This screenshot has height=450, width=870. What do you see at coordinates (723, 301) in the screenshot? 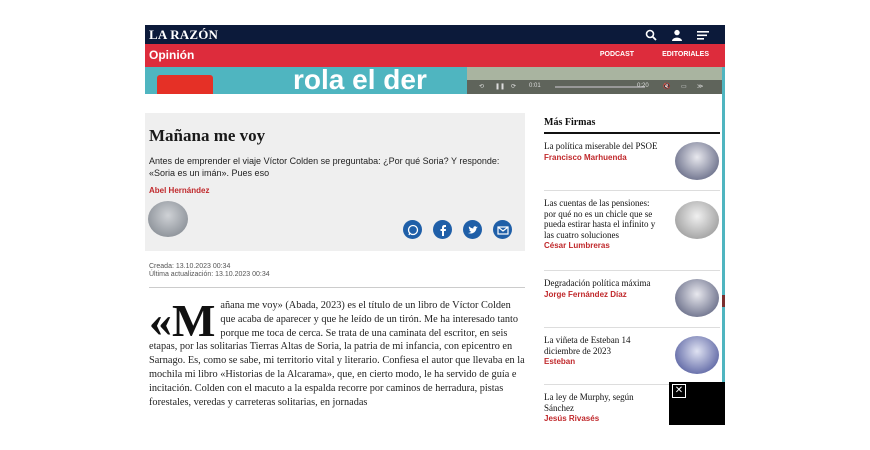
I see `ad-side-mark` at bounding box center [723, 301].